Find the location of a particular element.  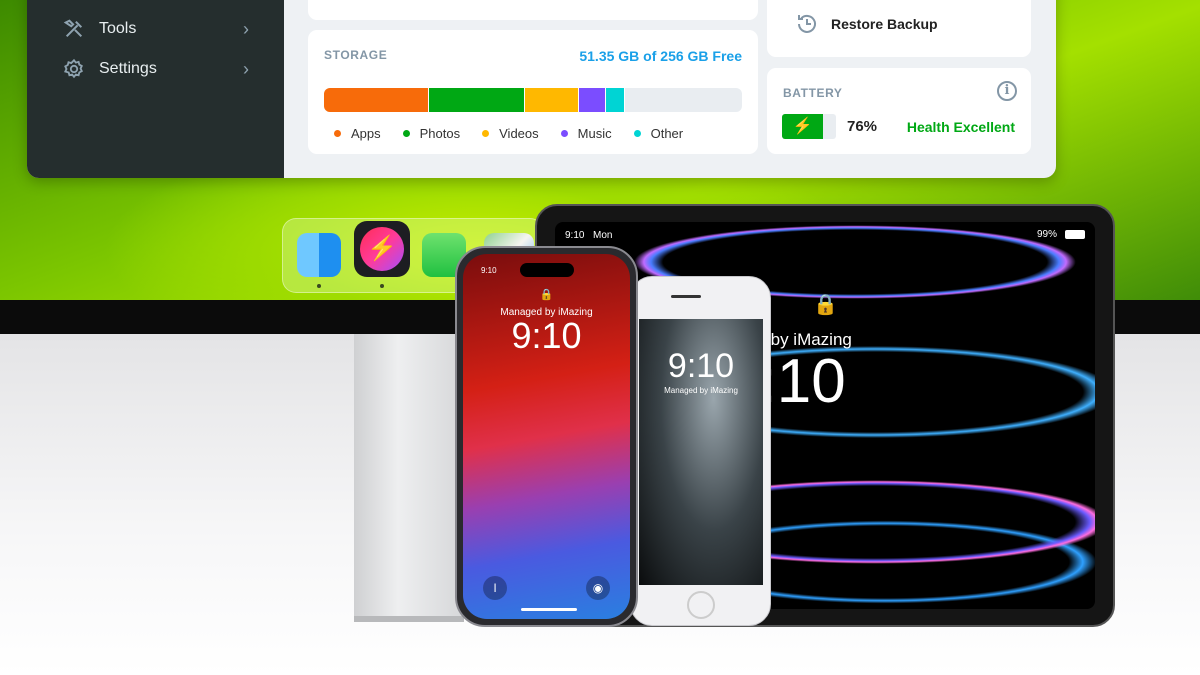

storage-segment-apps is located at coordinates (376, 100).